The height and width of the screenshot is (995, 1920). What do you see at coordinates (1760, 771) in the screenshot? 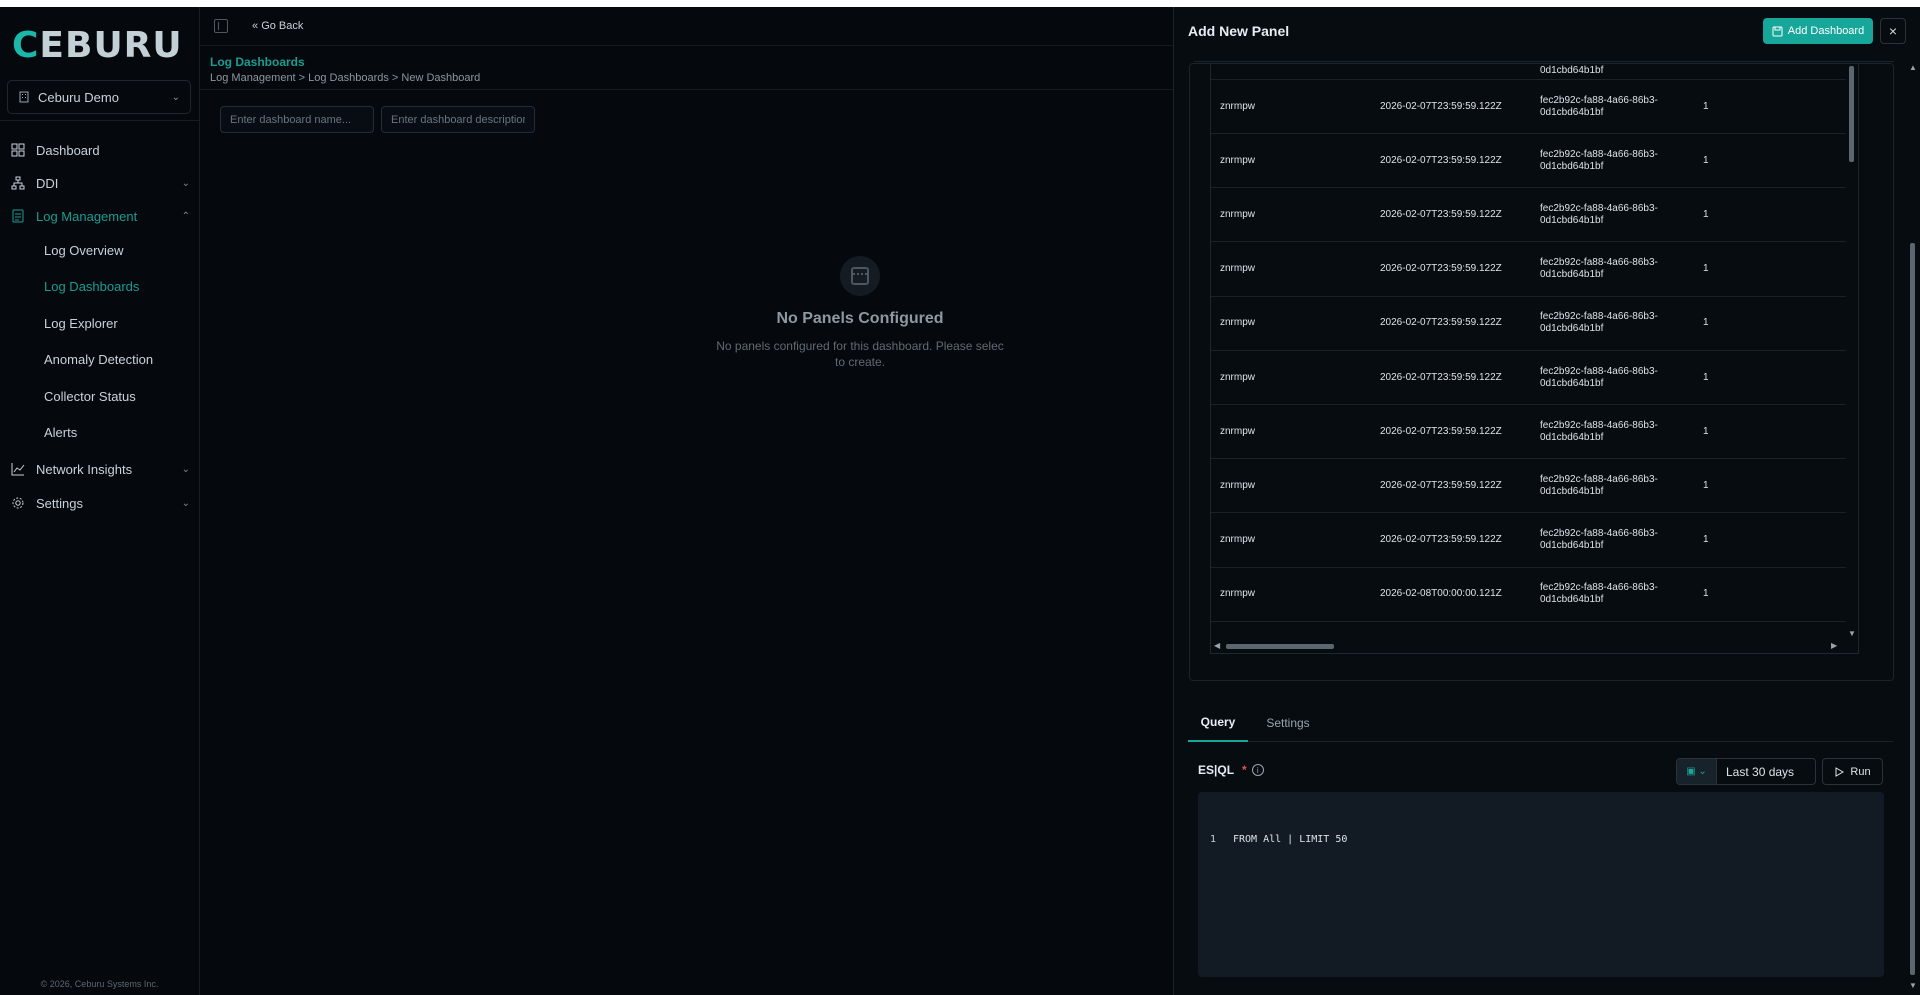
I see `time-range-value: Last 30 days` at bounding box center [1760, 771].